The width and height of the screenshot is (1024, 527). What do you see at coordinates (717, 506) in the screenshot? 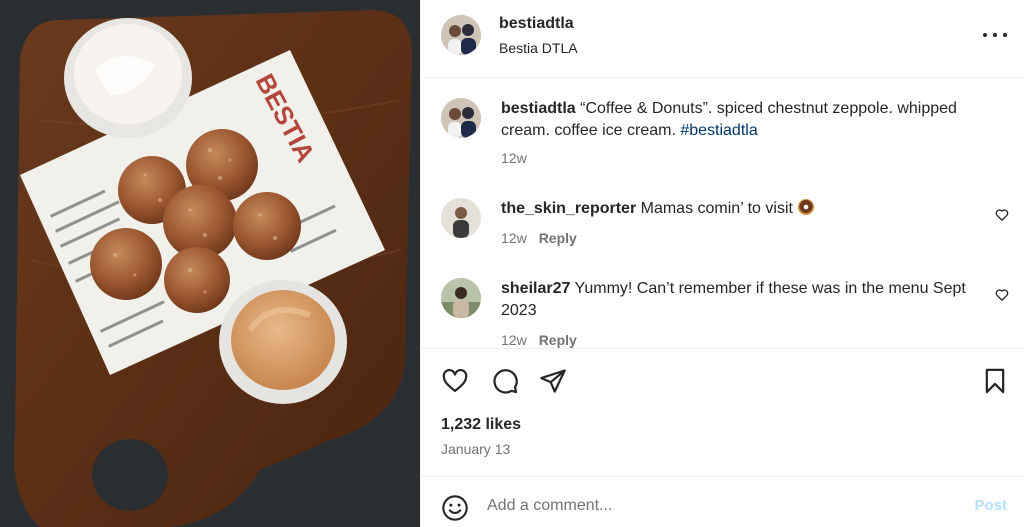
I see `comment-input` at bounding box center [717, 506].